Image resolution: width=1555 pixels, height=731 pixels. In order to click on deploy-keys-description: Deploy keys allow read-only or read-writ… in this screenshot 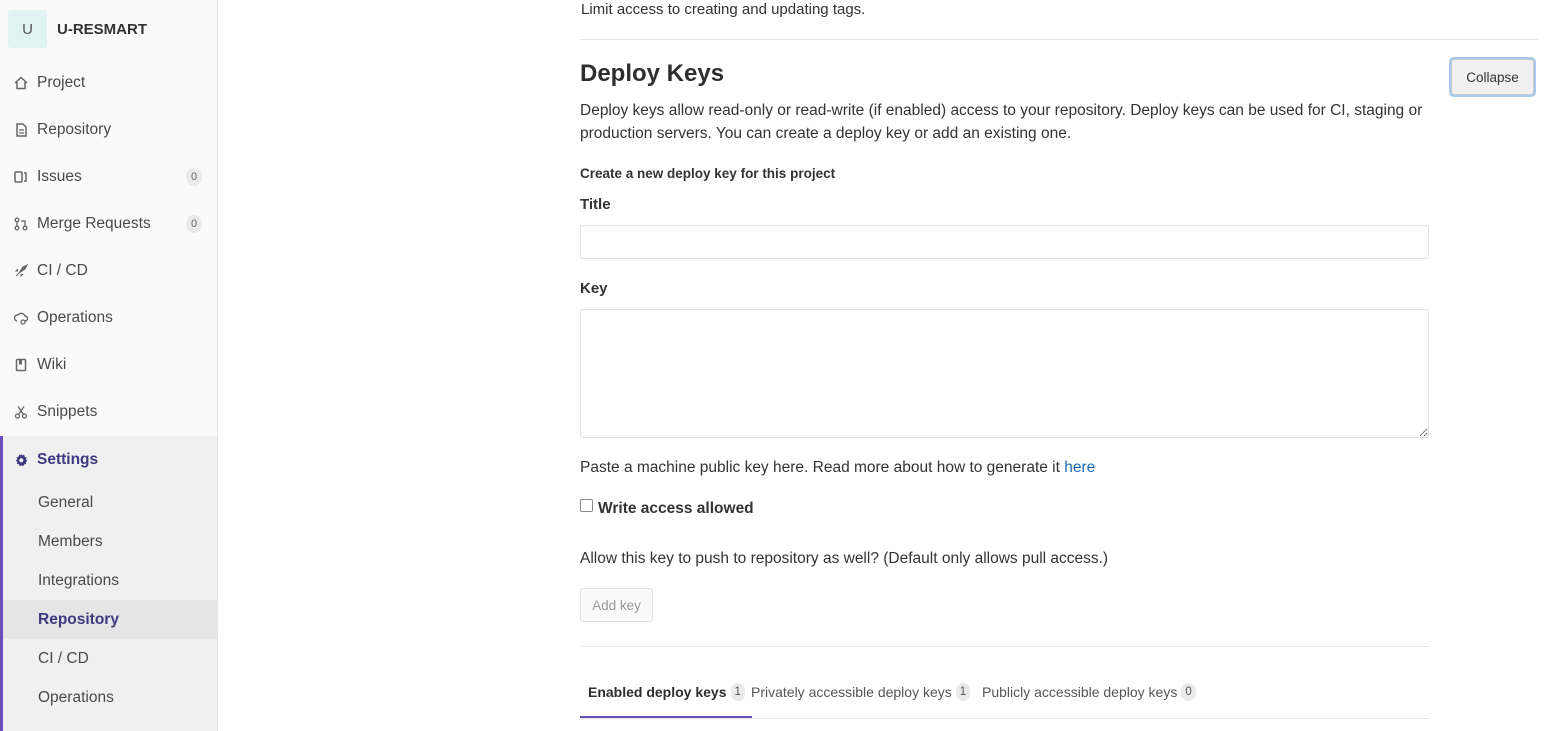, I will do `click(1001, 122)`.